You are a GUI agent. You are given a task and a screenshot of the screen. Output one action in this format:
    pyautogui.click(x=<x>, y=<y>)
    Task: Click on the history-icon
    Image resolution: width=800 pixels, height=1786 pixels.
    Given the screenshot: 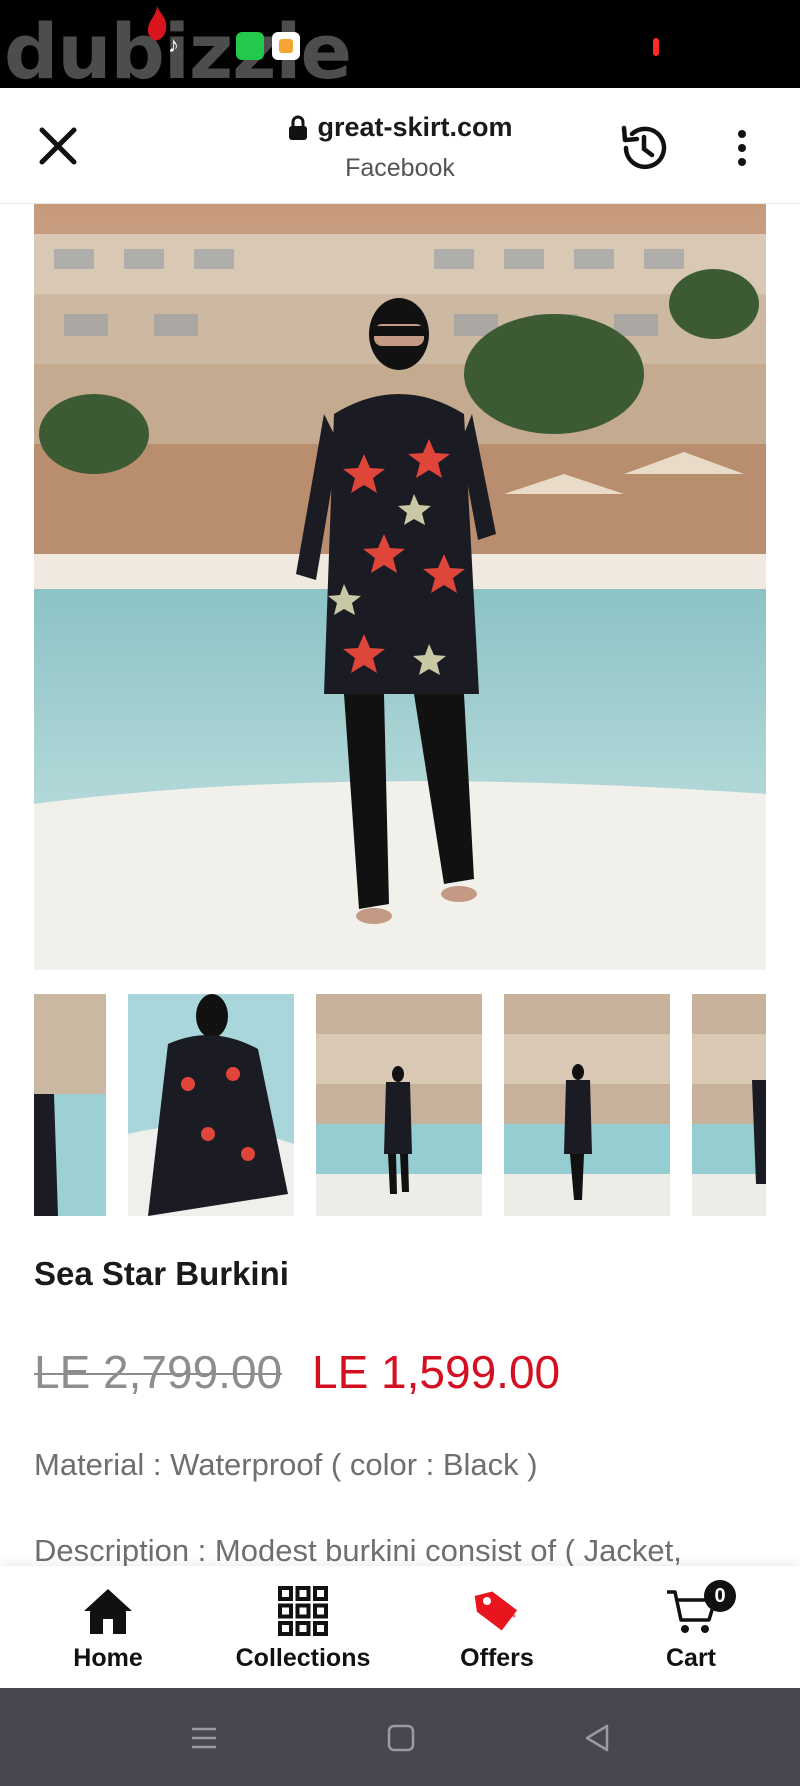 What is the action you would take?
    pyautogui.click(x=644, y=148)
    